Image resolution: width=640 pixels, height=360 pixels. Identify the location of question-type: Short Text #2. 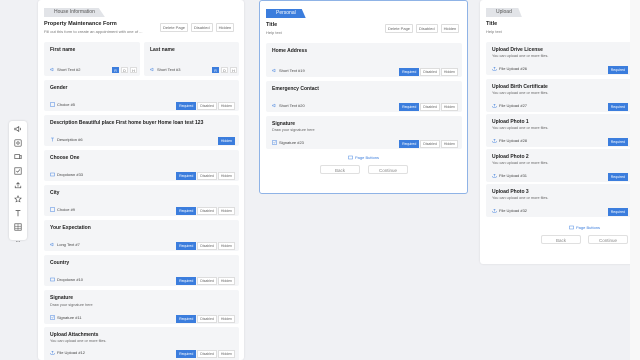
(65, 69).